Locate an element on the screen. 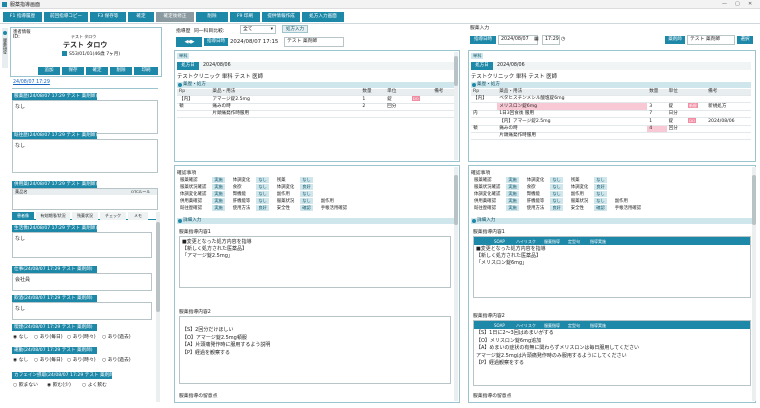  tab-validity: 有効期限/状況 is located at coordinates (53, 216).